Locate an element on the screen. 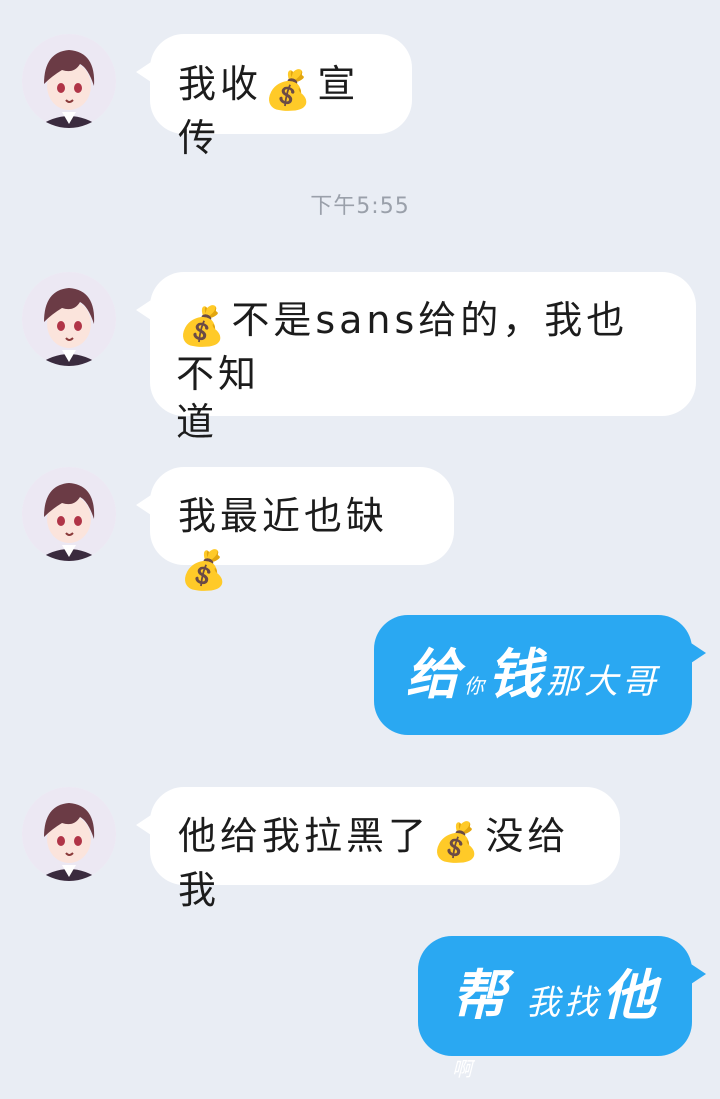 The image size is (720, 1099). message-text: 给 is located at coordinates (435, 674).